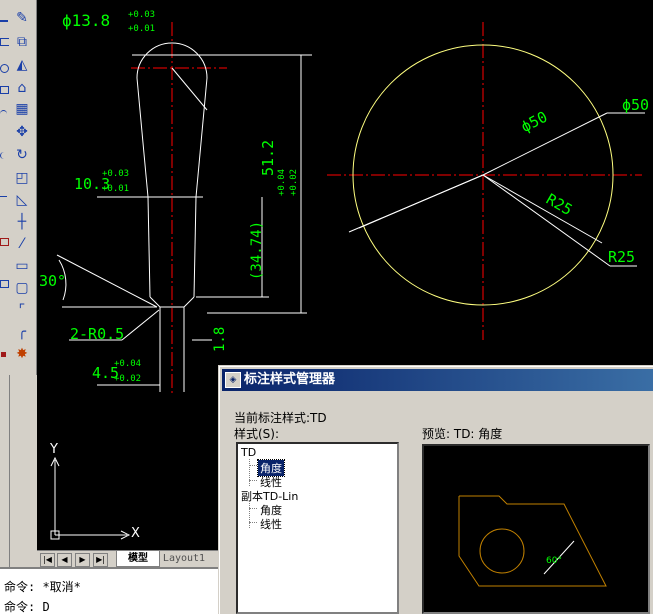  I want to click on extend-icon: ⁄, so click(22, 244).